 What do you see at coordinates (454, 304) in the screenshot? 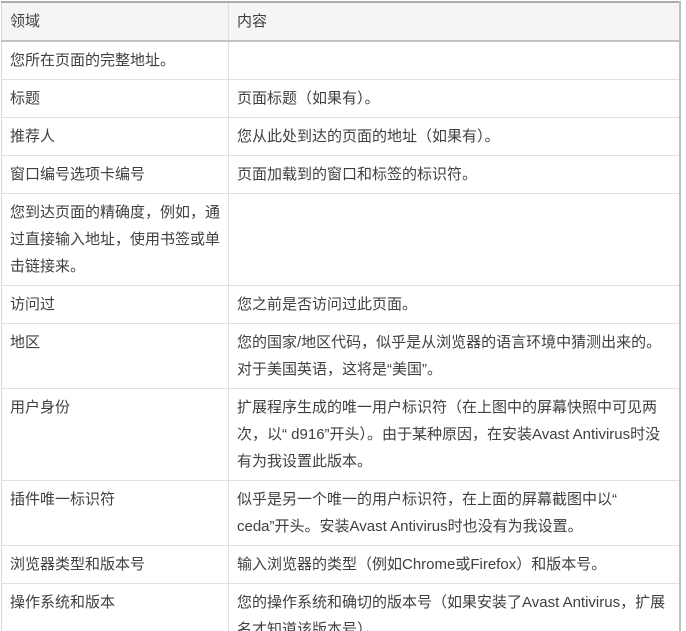
I see `content-cell: 您之前是否访问过此页面。` at bounding box center [454, 304].